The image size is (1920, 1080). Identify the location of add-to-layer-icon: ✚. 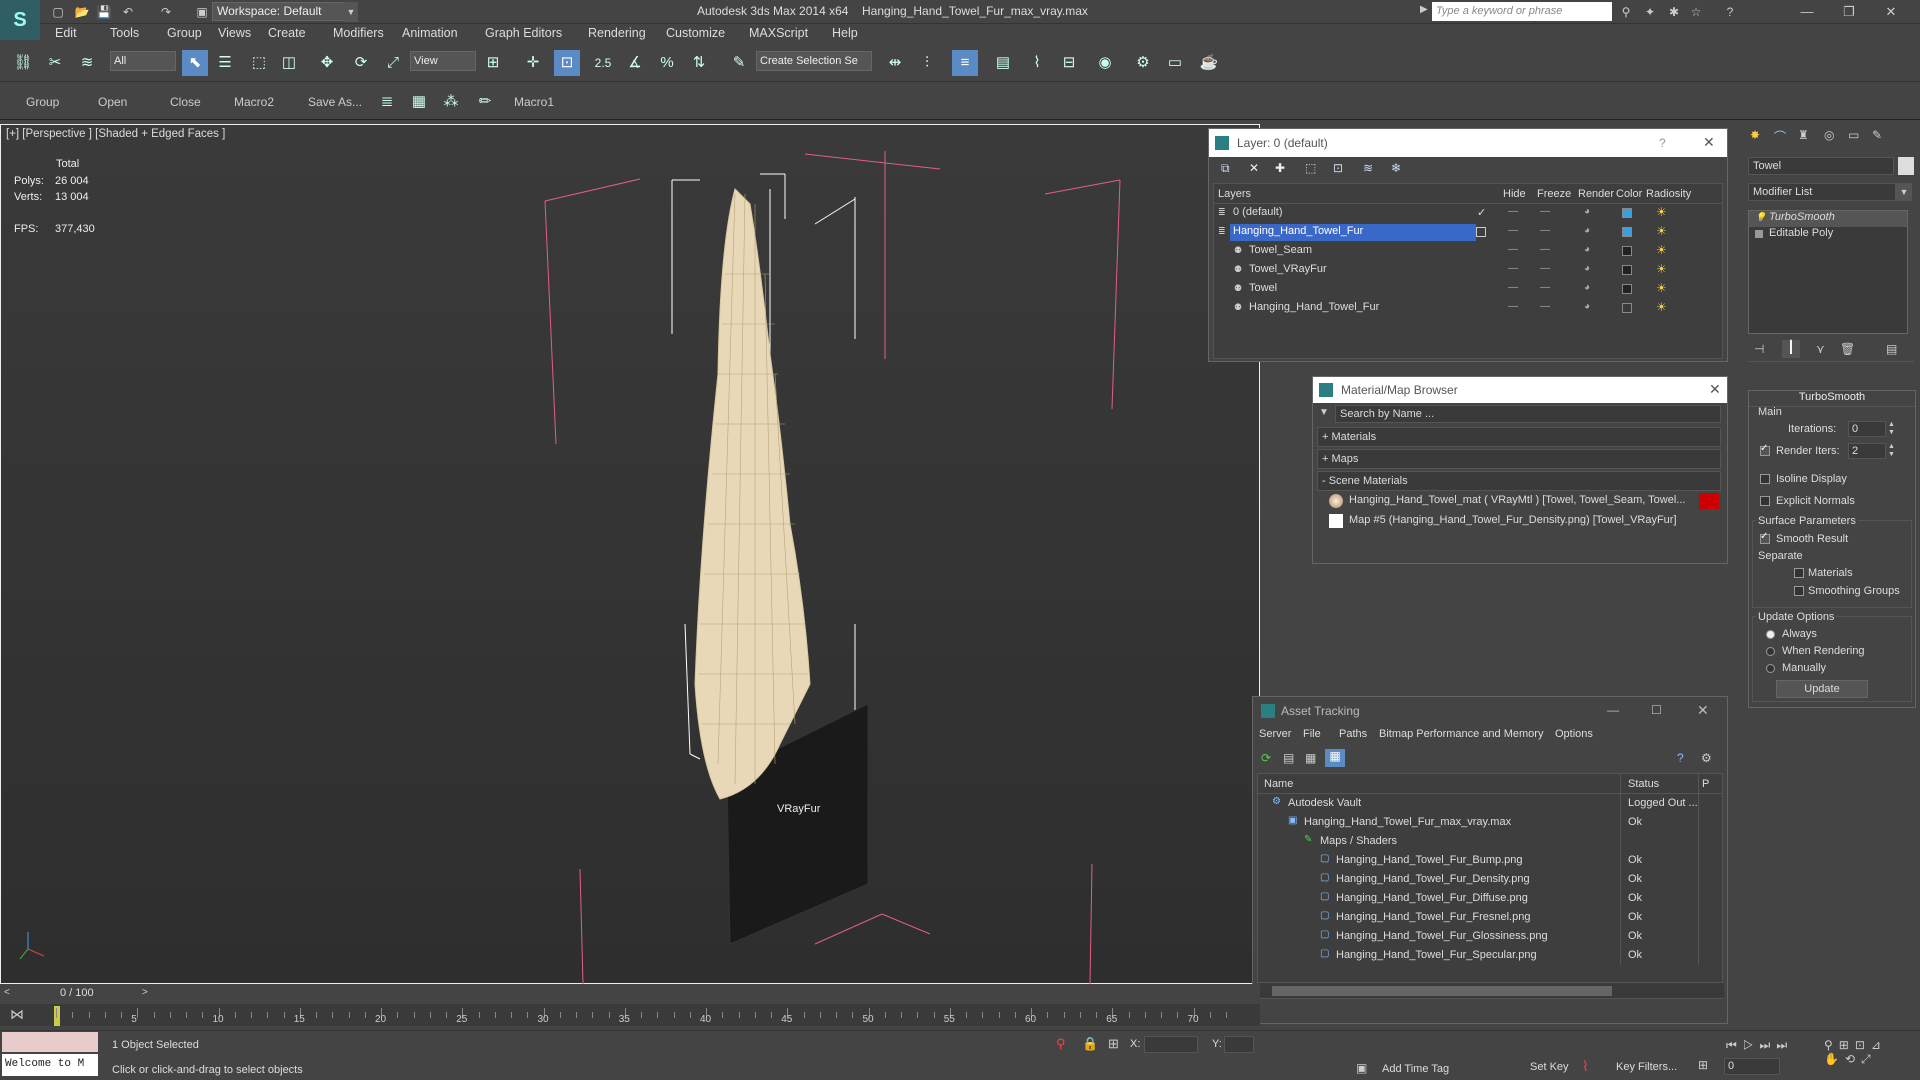
(1280, 168).